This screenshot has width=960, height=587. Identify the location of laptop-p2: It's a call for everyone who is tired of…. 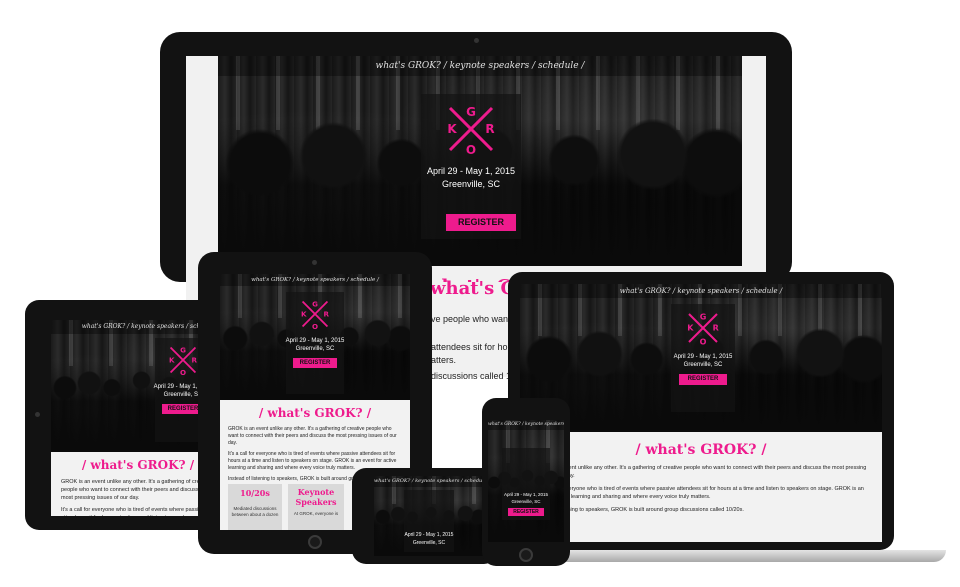
(698, 493).